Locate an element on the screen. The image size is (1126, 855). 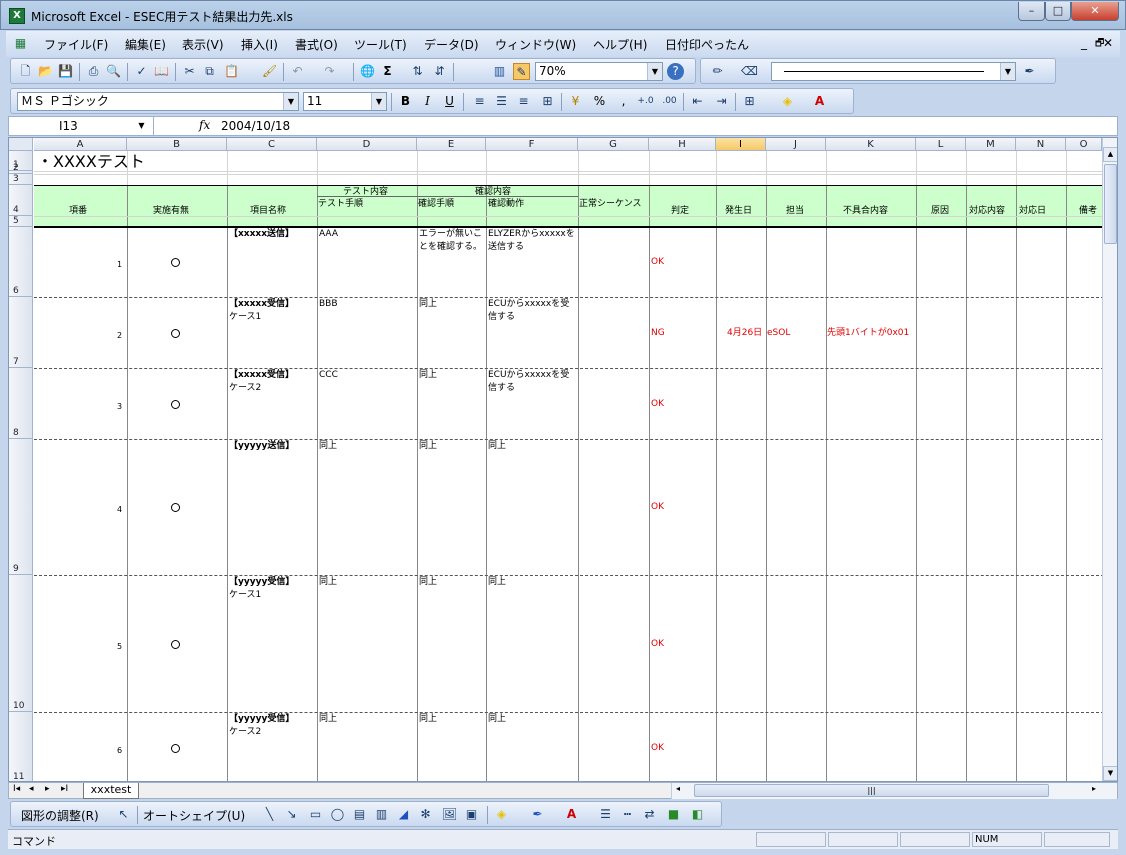
scroll-down-icon: ▼ is located at coordinates (1110, 773).